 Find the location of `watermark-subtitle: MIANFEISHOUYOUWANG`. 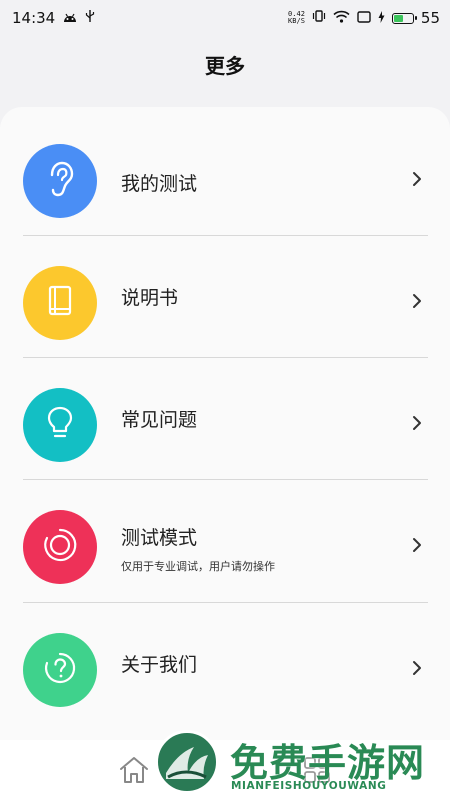

watermark-subtitle: MIANFEISHOUYOUWANG is located at coordinates (309, 786).